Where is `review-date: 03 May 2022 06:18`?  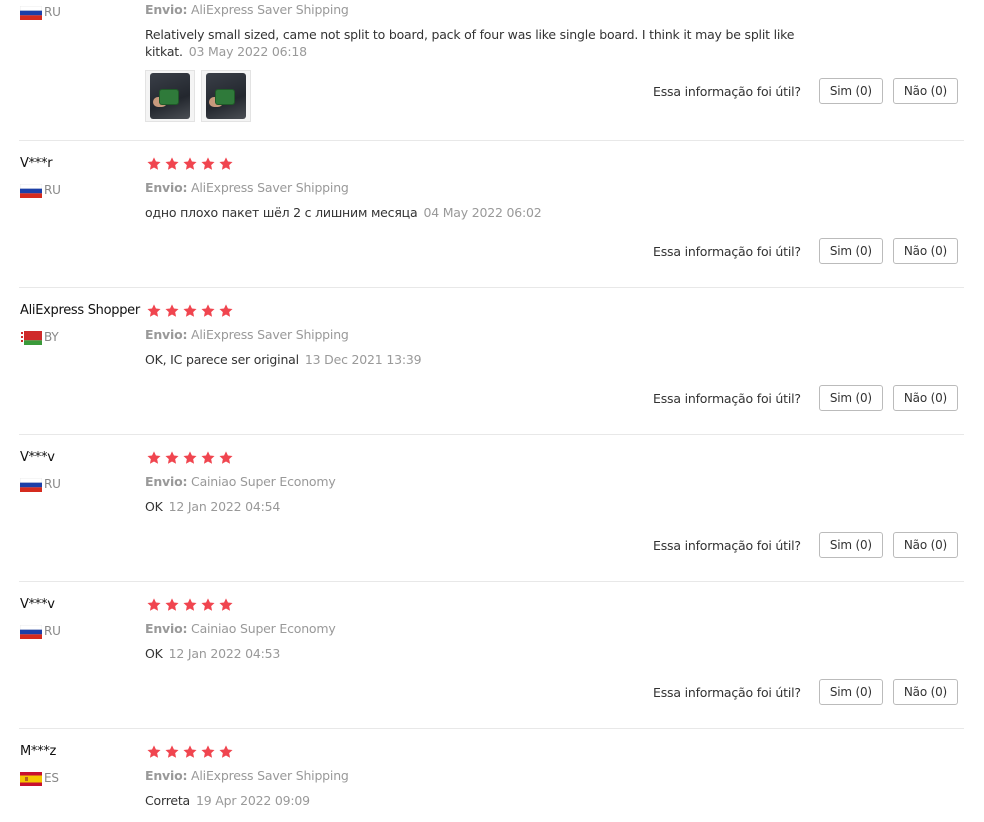
review-date: 03 May 2022 06:18 is located at coordinates (247, 51).